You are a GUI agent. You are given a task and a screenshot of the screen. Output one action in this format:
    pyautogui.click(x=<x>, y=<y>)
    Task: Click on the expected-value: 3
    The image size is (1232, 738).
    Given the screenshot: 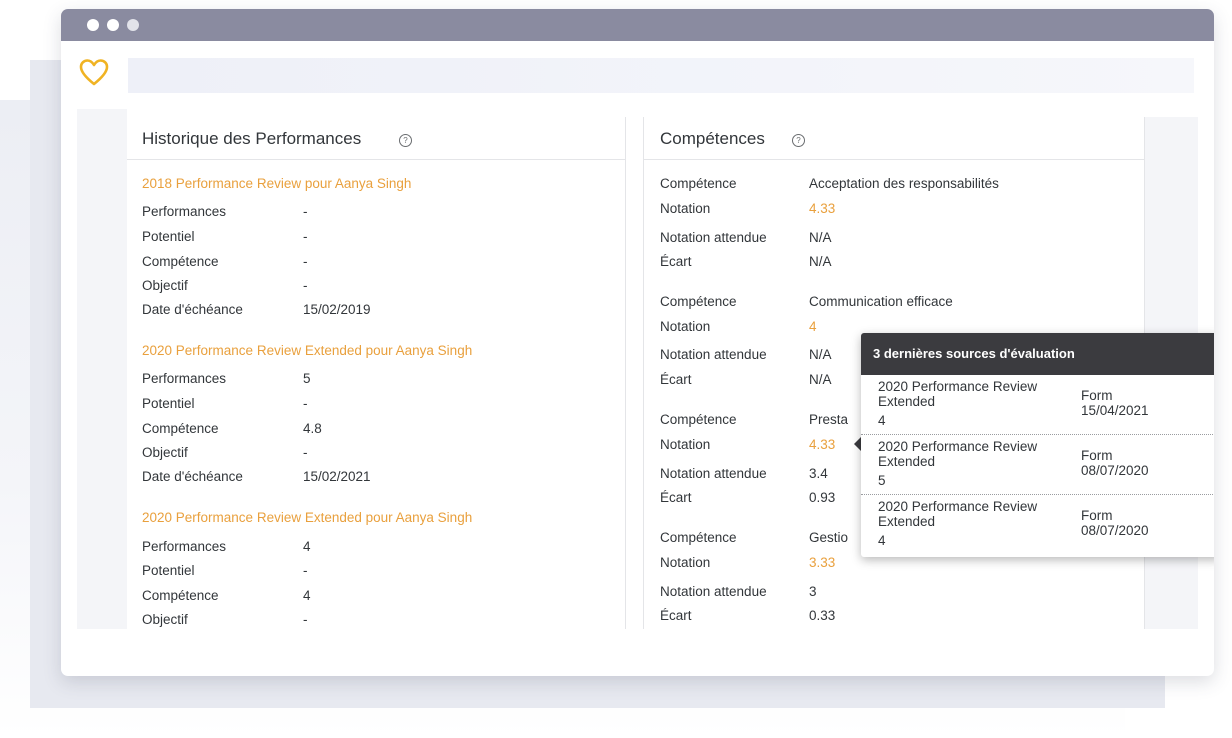 What is the action you would take?
    pyautogui.click(x=813, y=591)
    